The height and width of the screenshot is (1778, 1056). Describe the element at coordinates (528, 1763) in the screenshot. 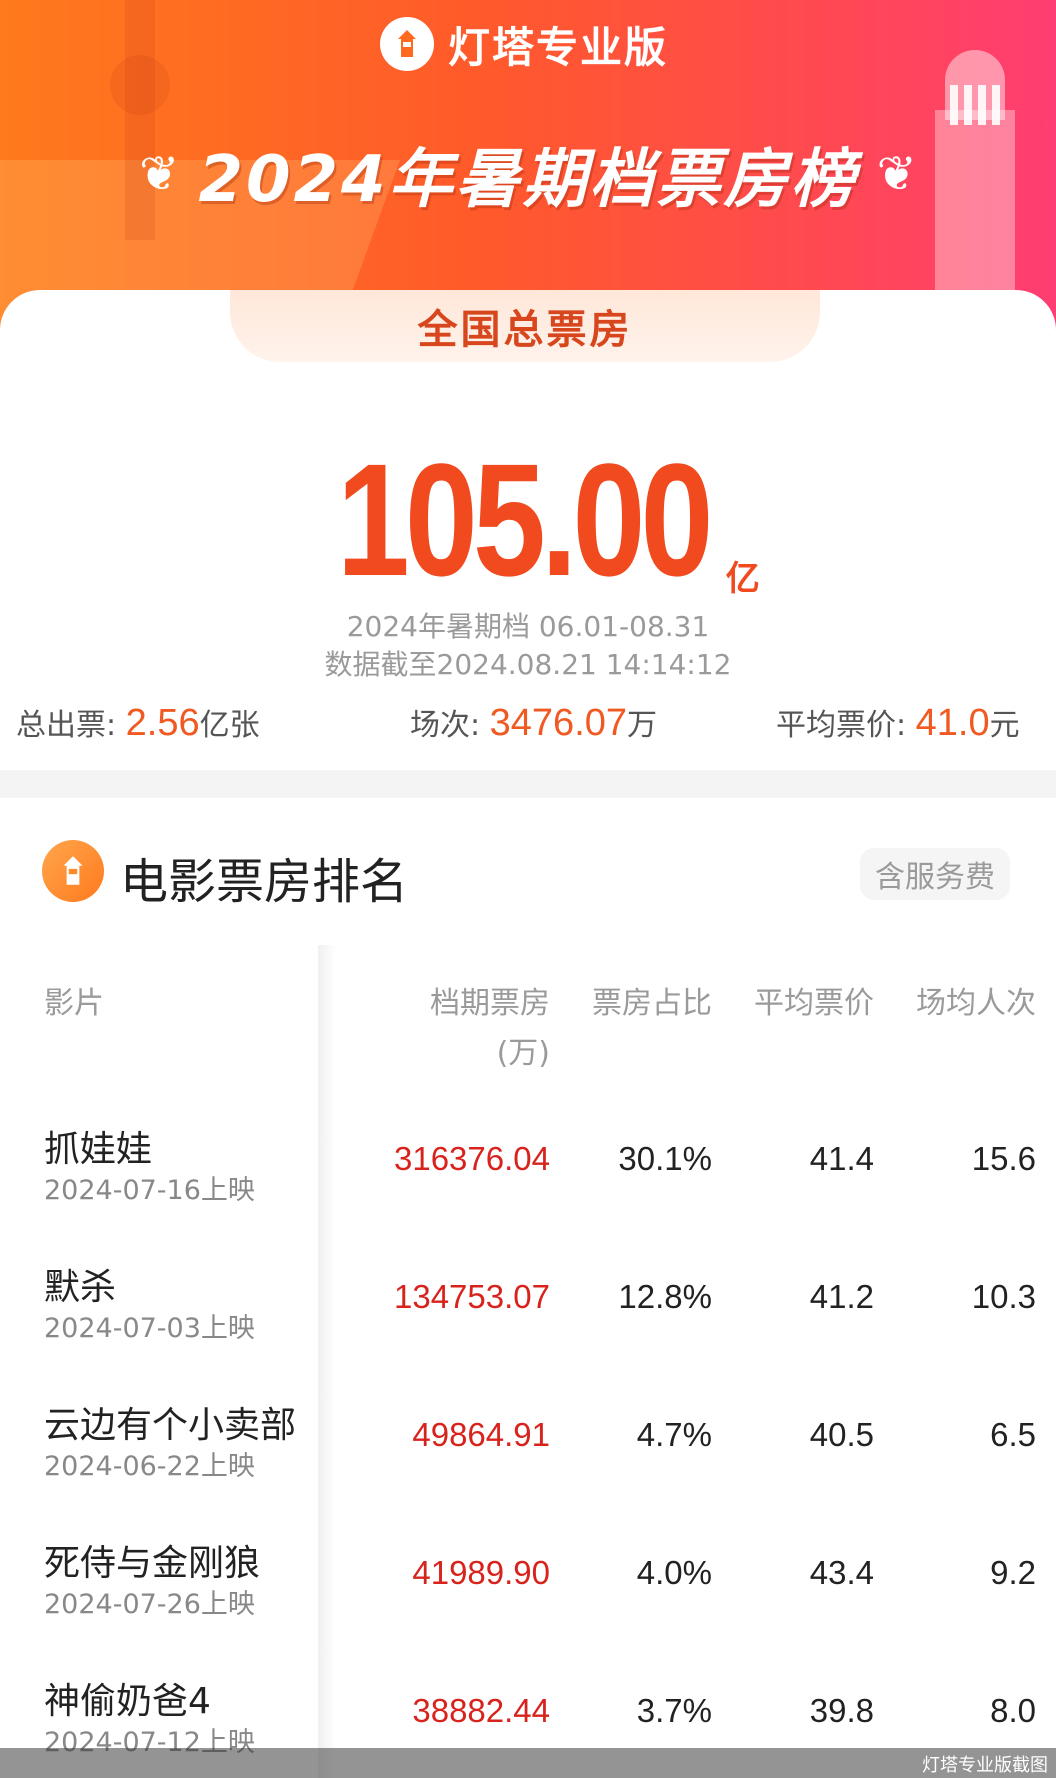

I see `watermark-bar` at that location.